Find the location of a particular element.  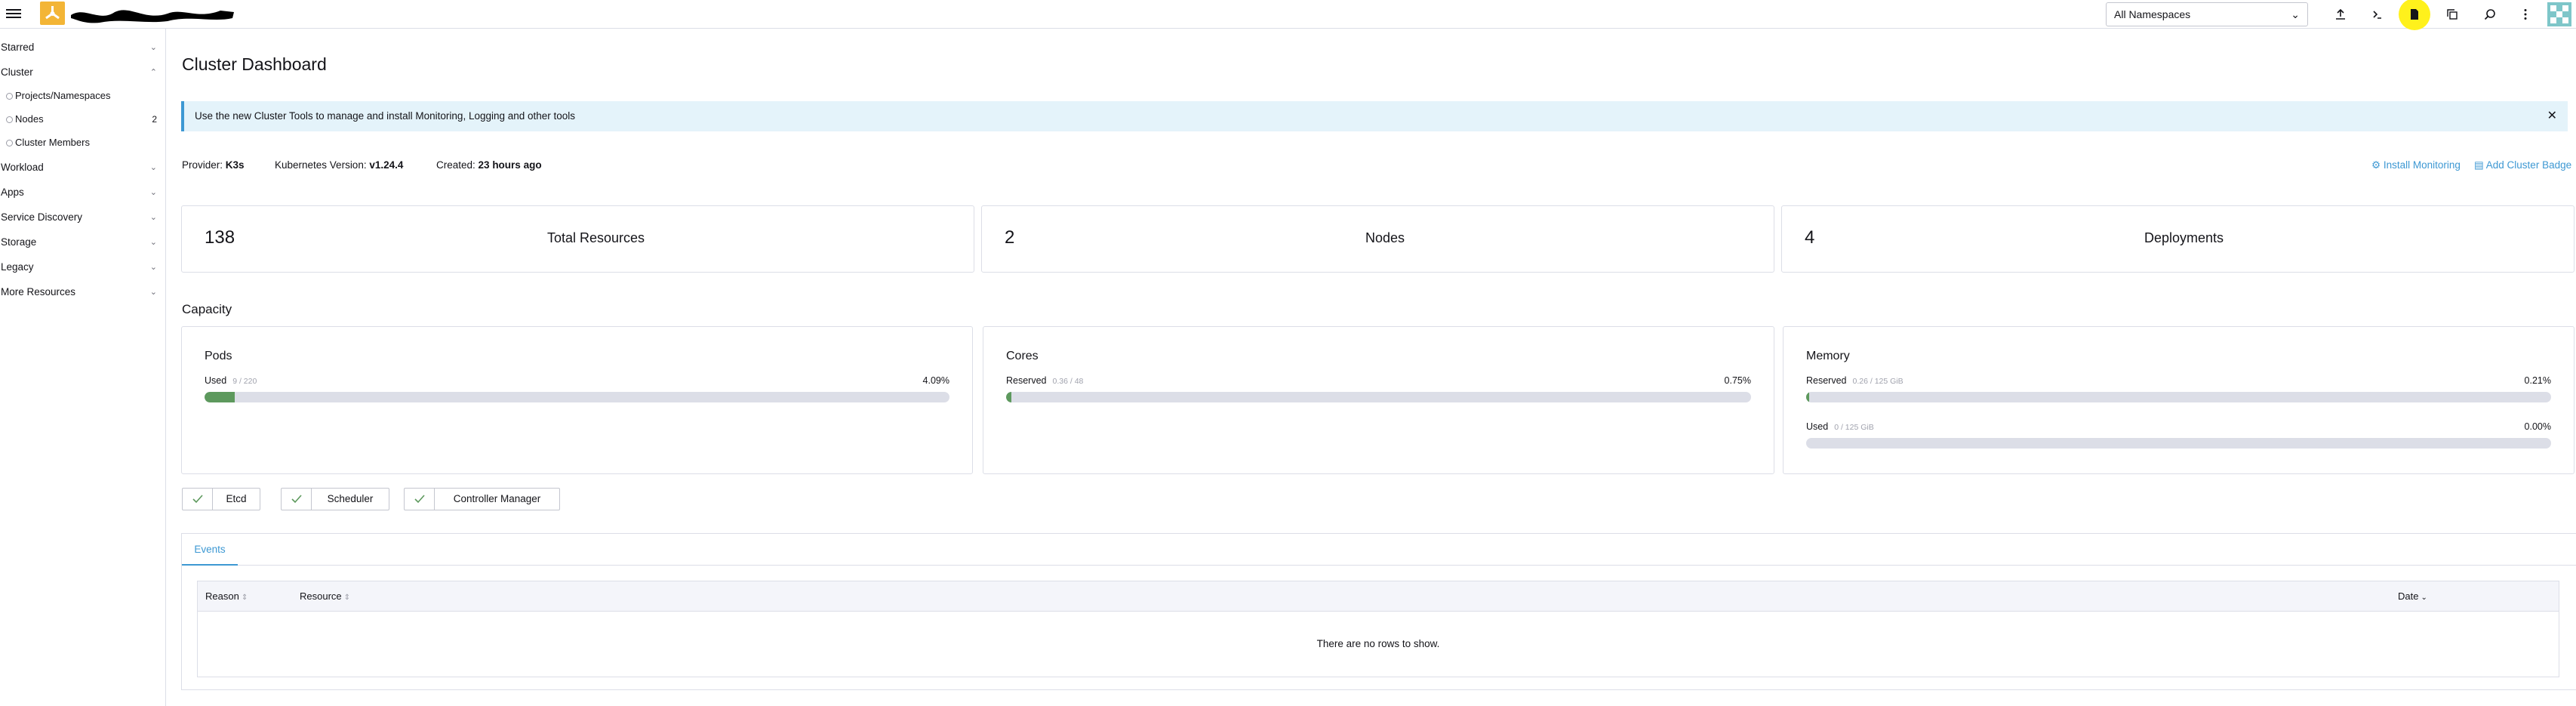

provider-info: Provider: K3s is located at coordinates (213, 165).